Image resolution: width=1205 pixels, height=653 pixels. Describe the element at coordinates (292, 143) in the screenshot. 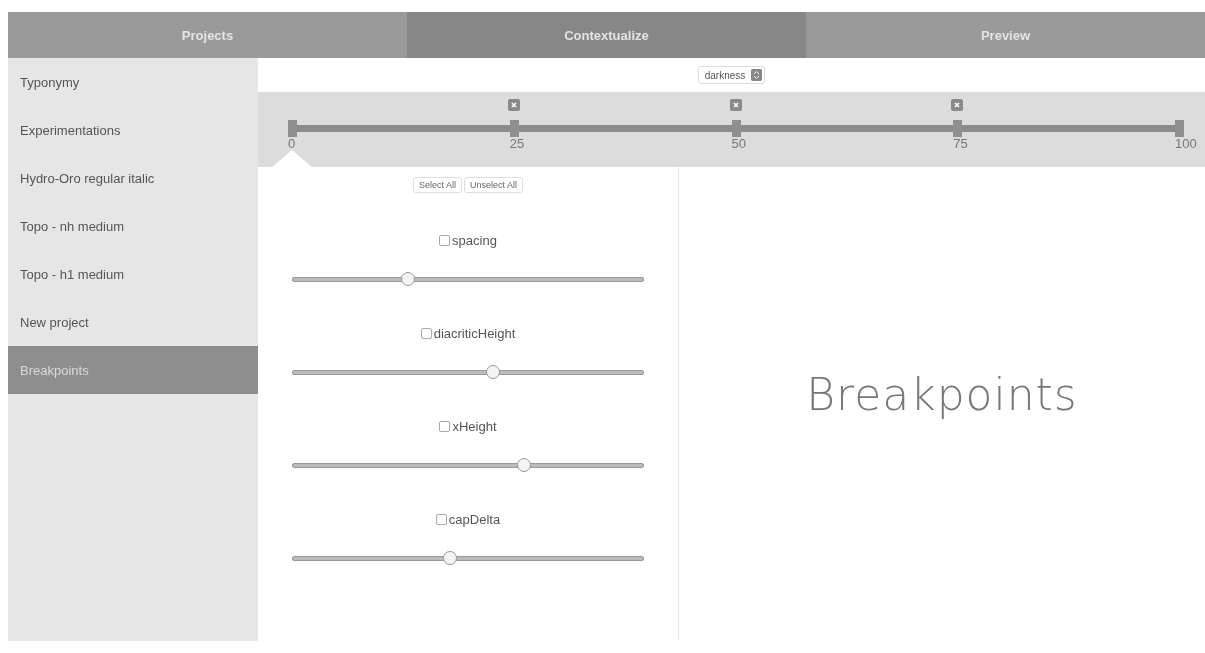

I see `breakpoint-label: 0` at that location.